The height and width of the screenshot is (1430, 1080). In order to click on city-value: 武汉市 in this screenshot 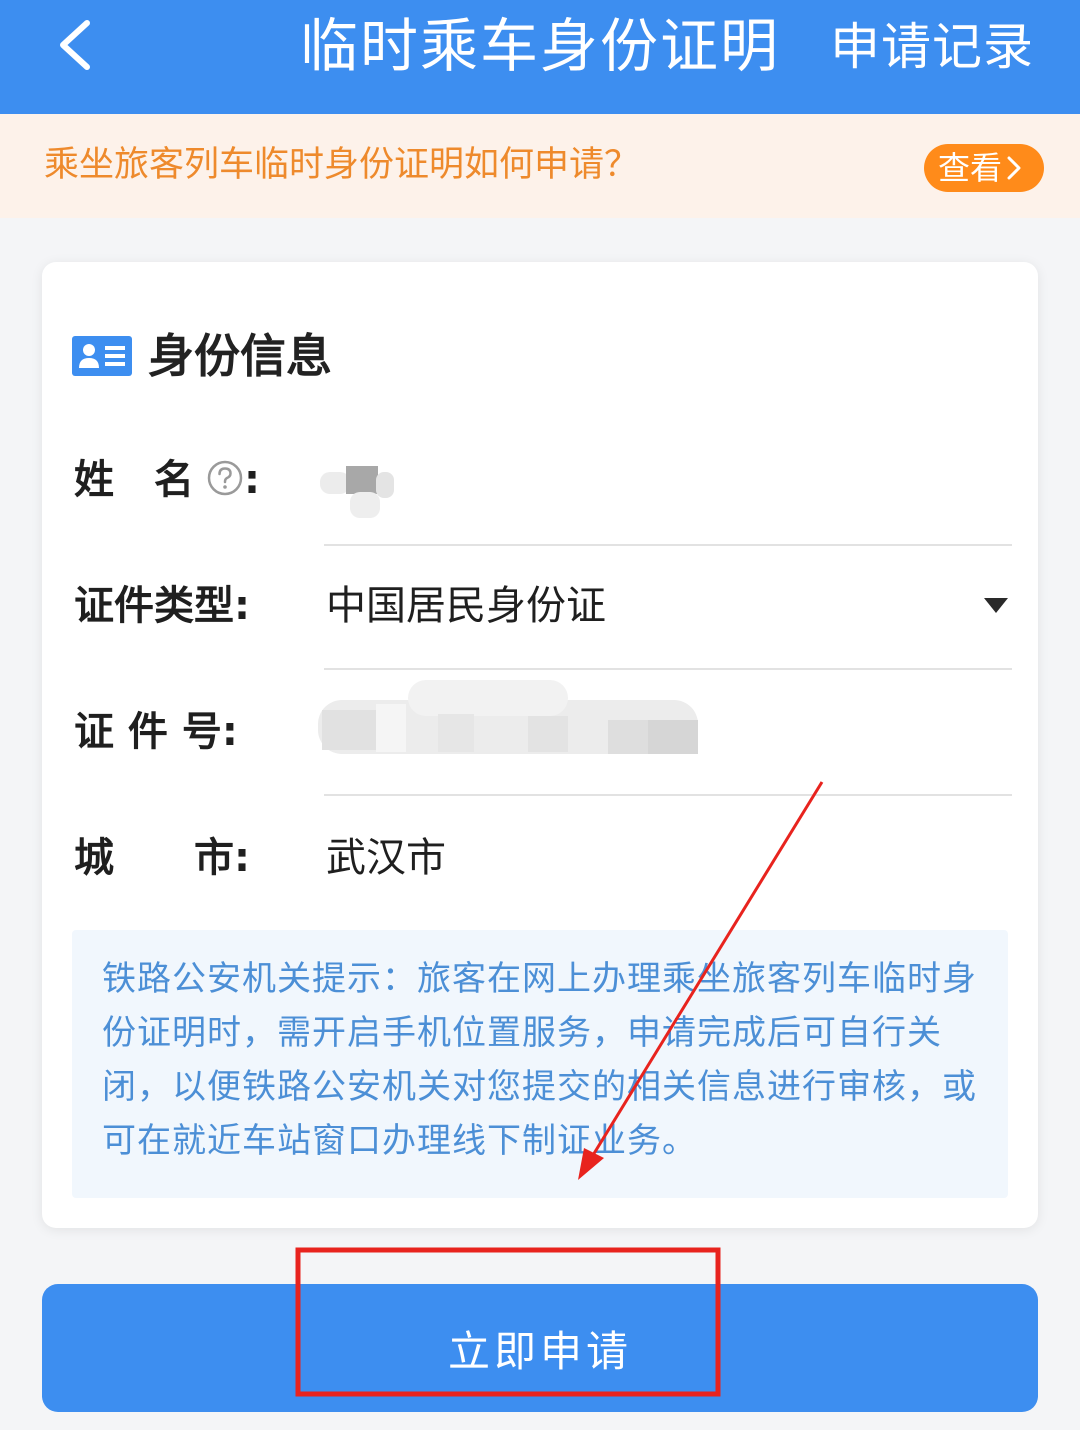, I will do `click(386, 858)`.